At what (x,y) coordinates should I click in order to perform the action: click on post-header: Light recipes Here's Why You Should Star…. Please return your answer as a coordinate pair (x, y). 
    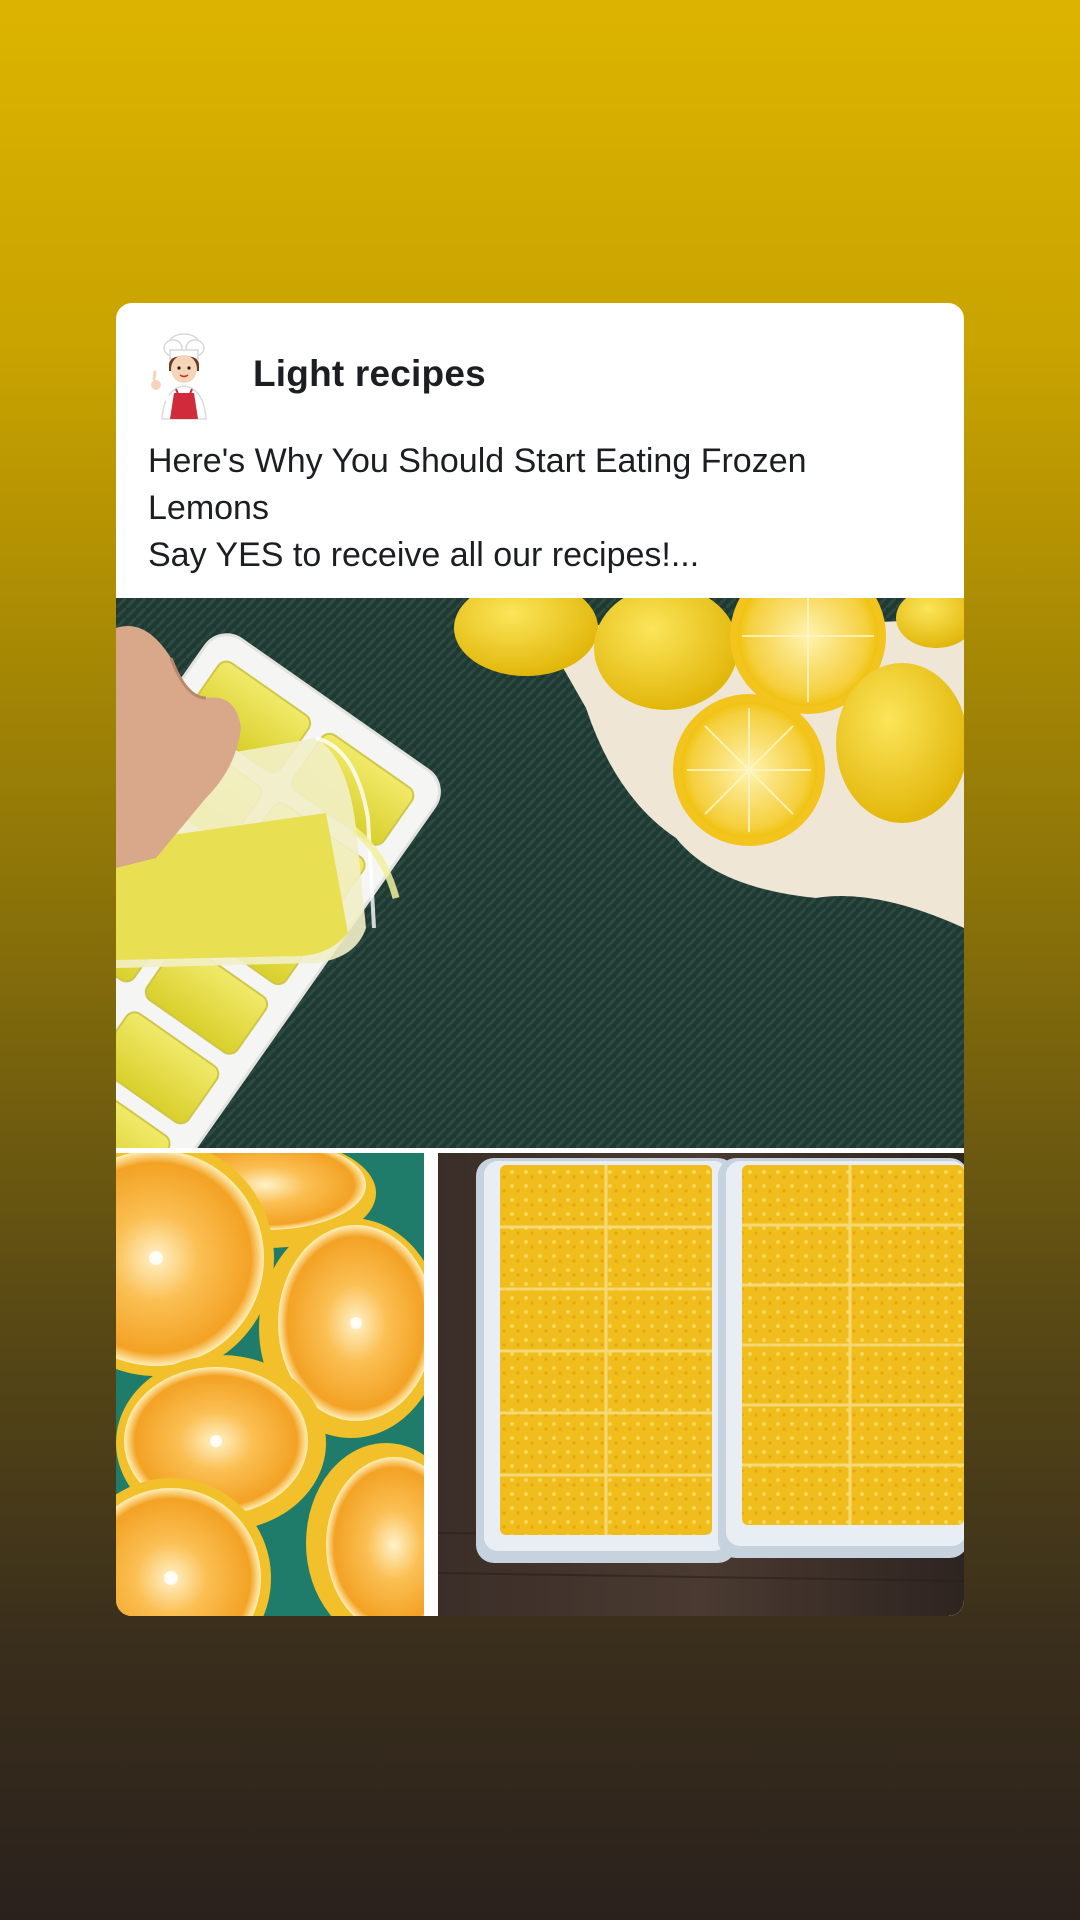
    Looking at the image, I should click on (540, 450).